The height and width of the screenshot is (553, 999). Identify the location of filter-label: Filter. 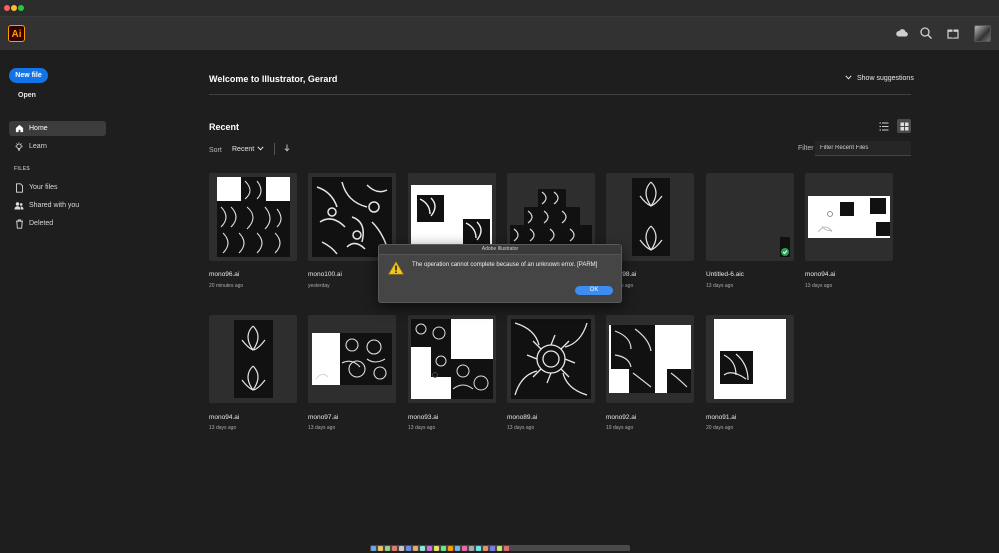
(806, 148).